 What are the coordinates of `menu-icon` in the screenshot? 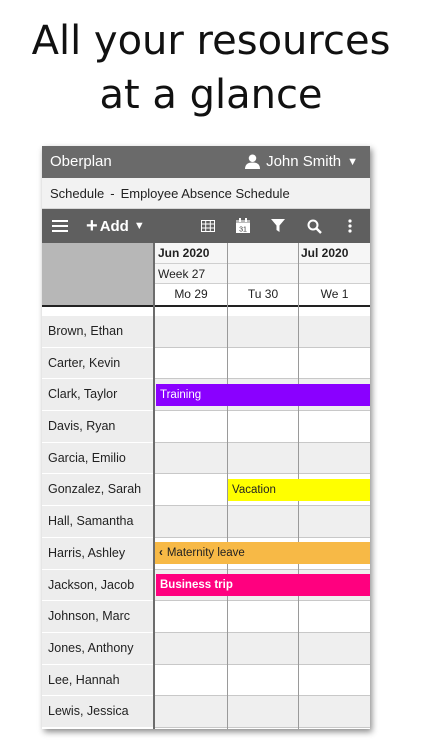 It's located at (60, 226).